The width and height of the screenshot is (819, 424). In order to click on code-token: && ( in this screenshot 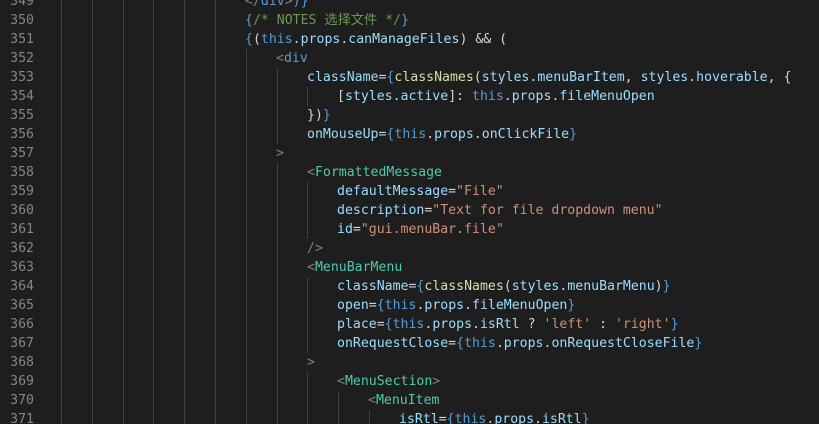, I will do `click(487, 39)`.